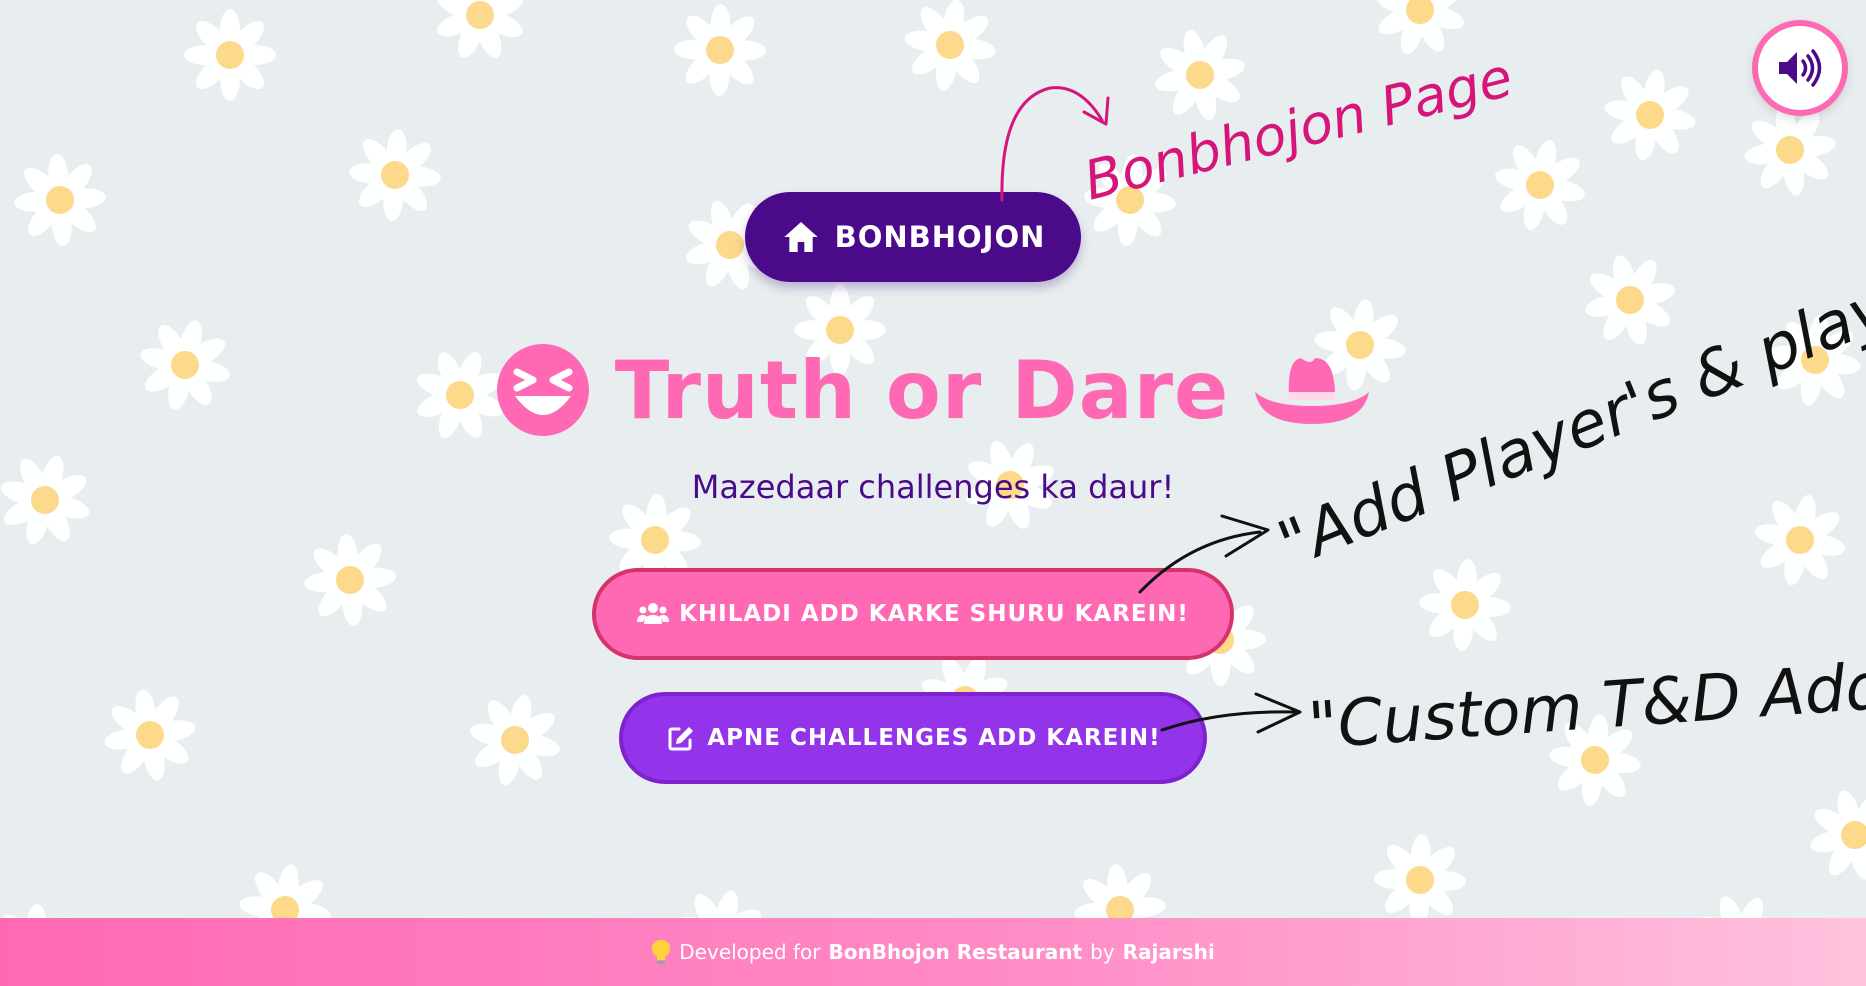 This screenshot has width=1866, height=986. What do you see at coordinates (661, 952) in the screenshot?
I see `lightbulb-icon` at bounding box center [661, 952].